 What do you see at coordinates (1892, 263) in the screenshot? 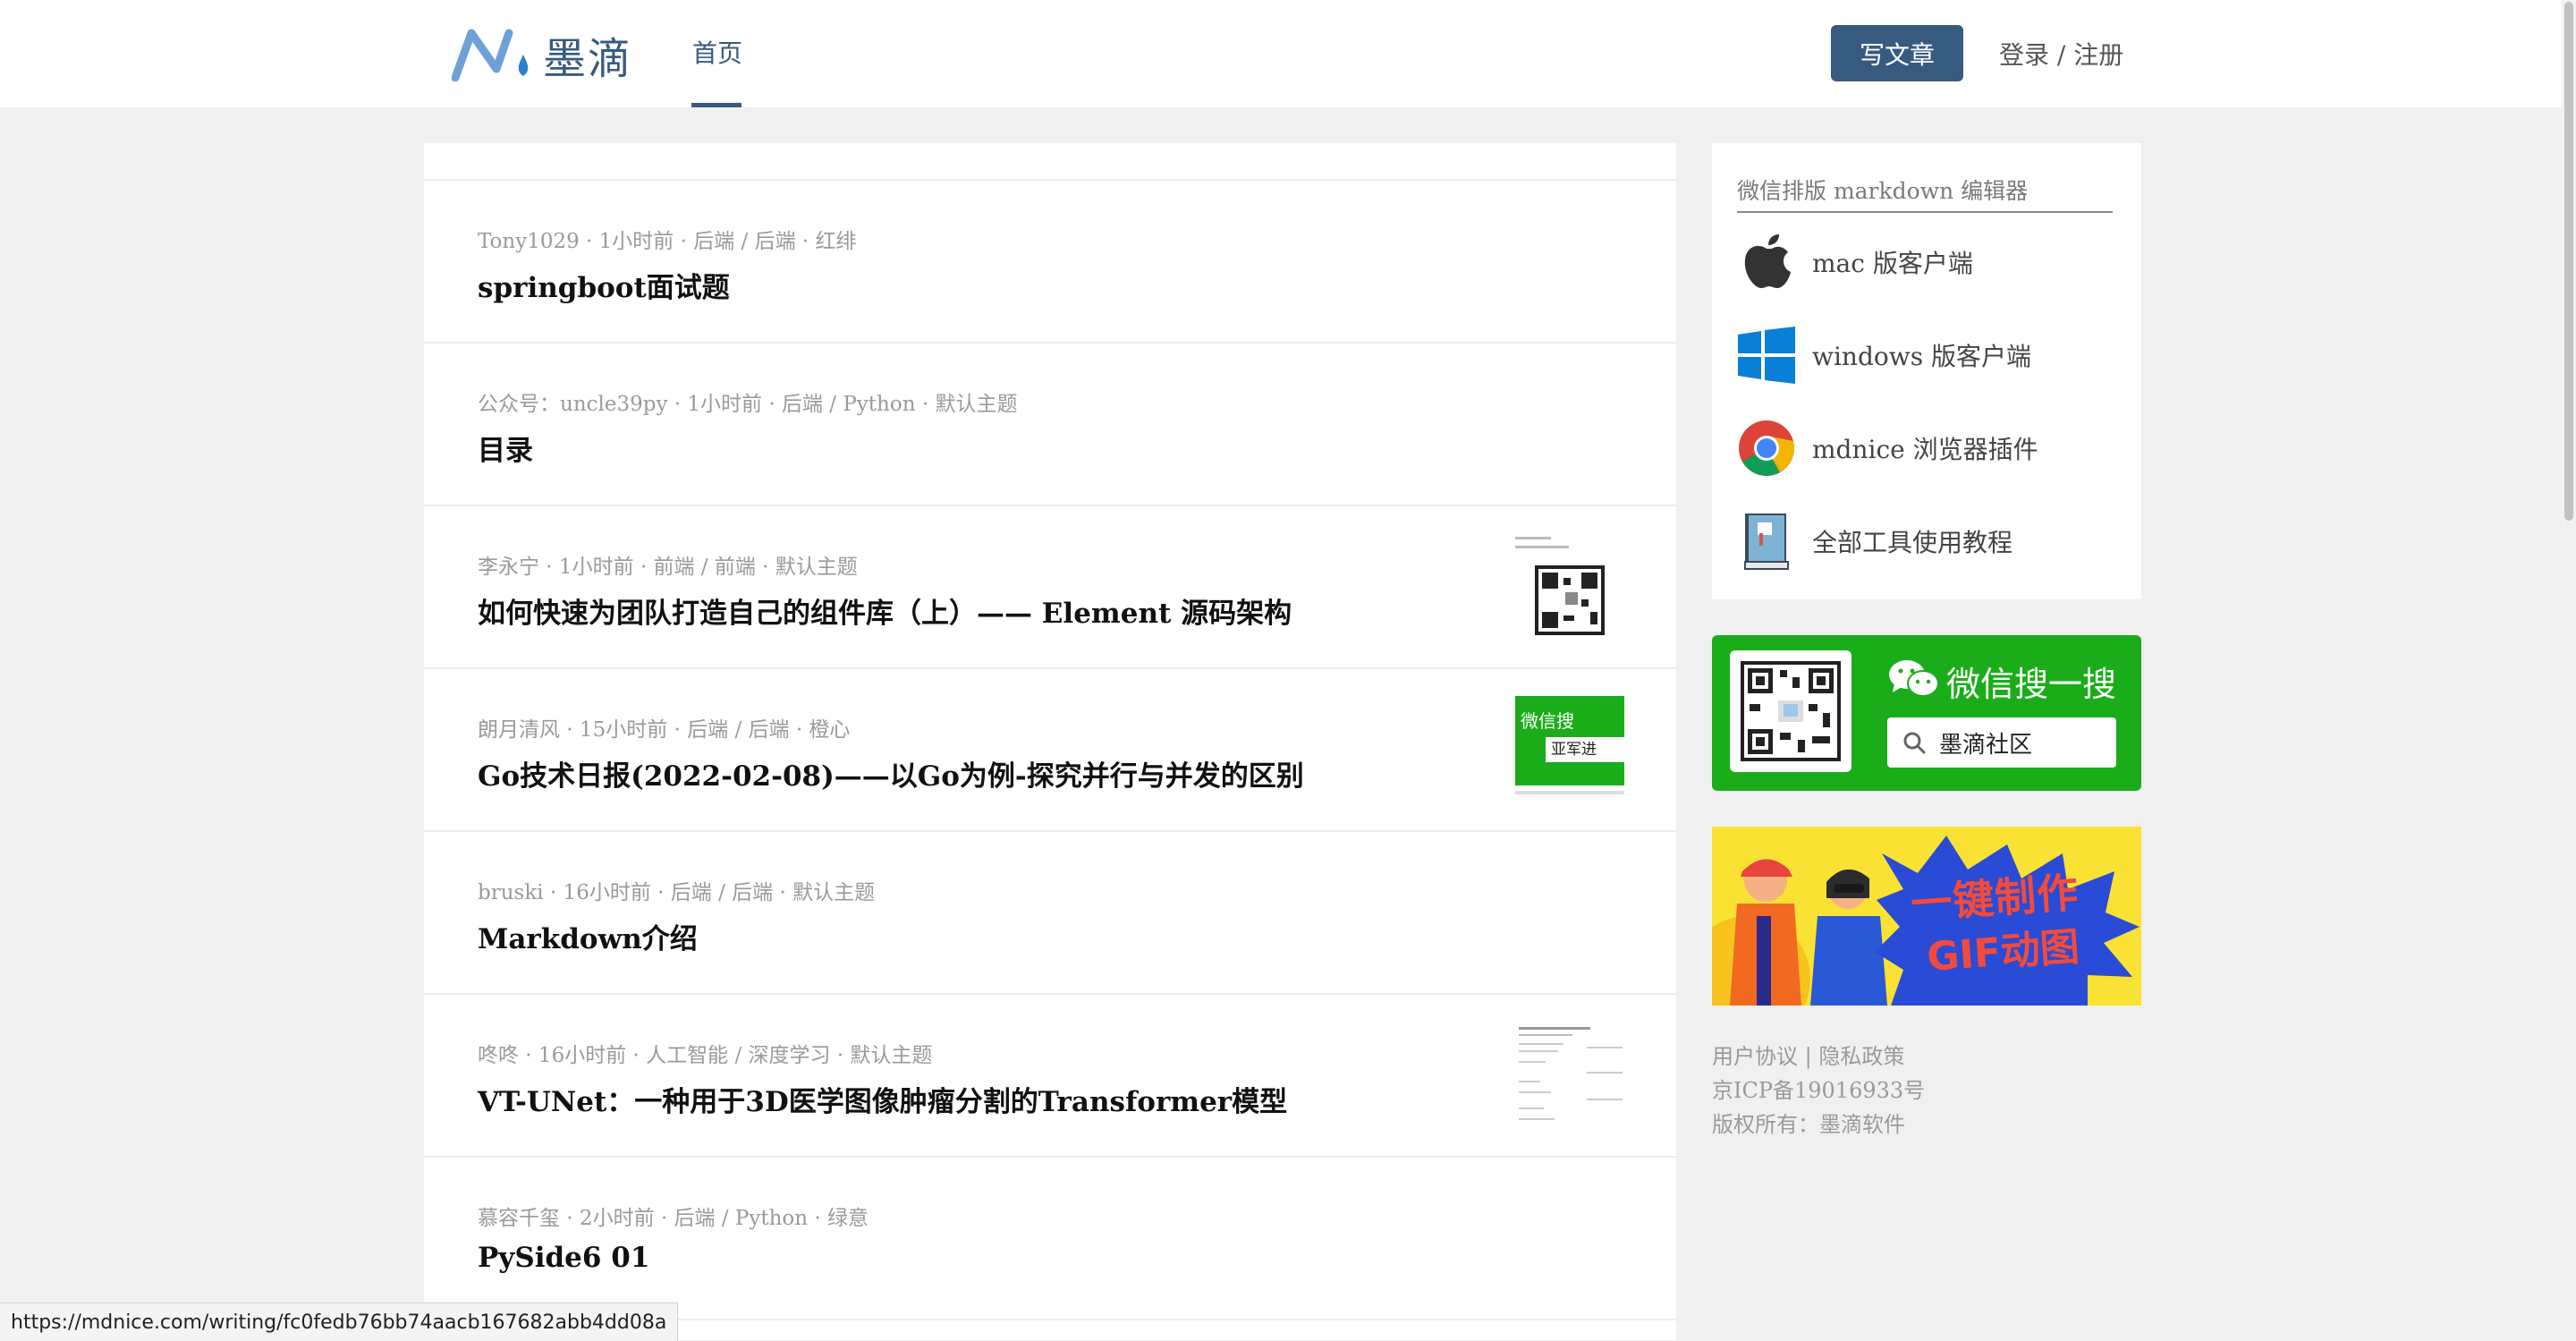
I see `tool-label: mac 版客户端` at bounding box center [1892, 263].